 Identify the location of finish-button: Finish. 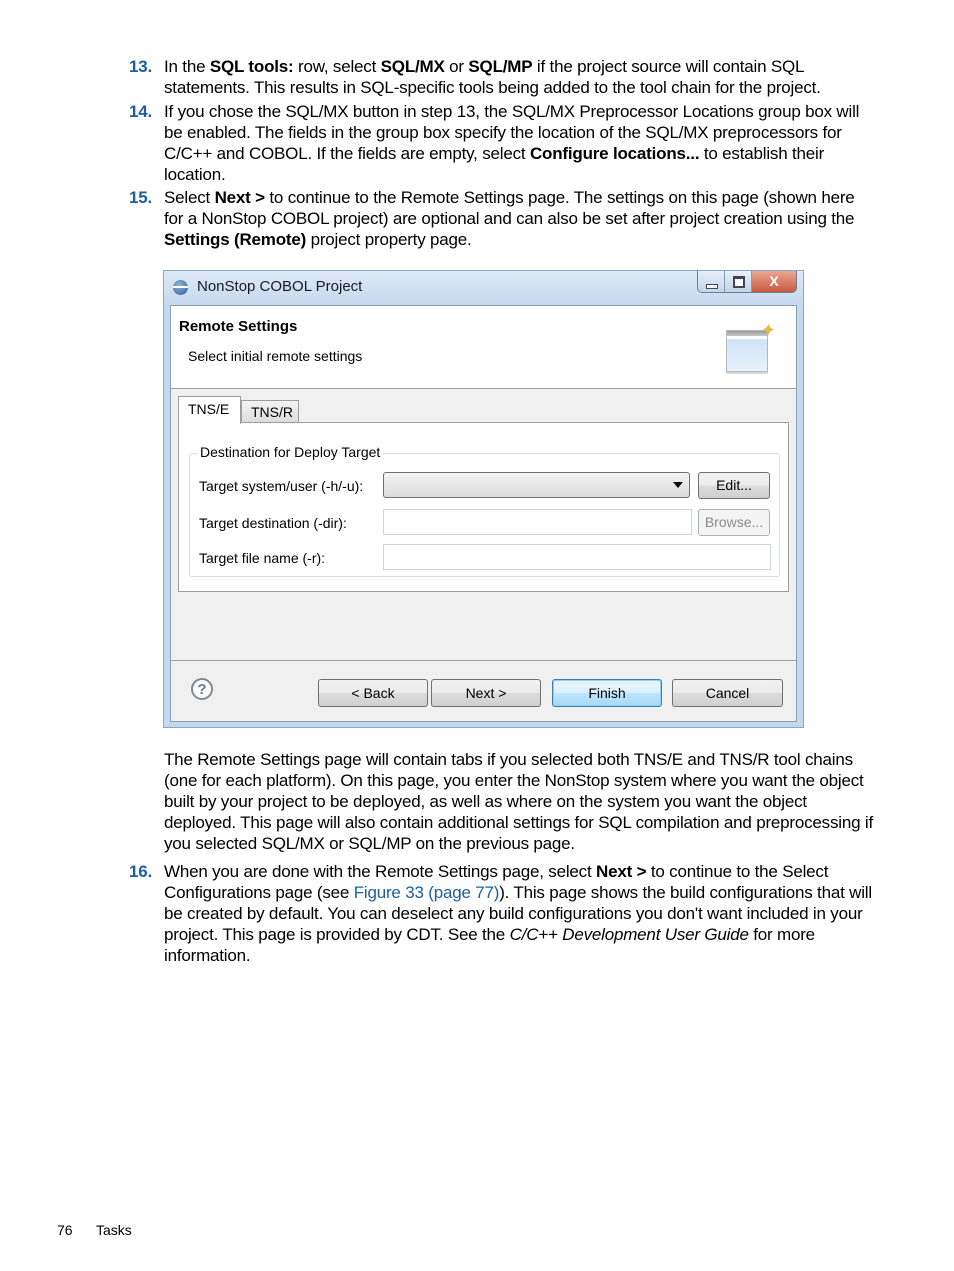
(607, 693).